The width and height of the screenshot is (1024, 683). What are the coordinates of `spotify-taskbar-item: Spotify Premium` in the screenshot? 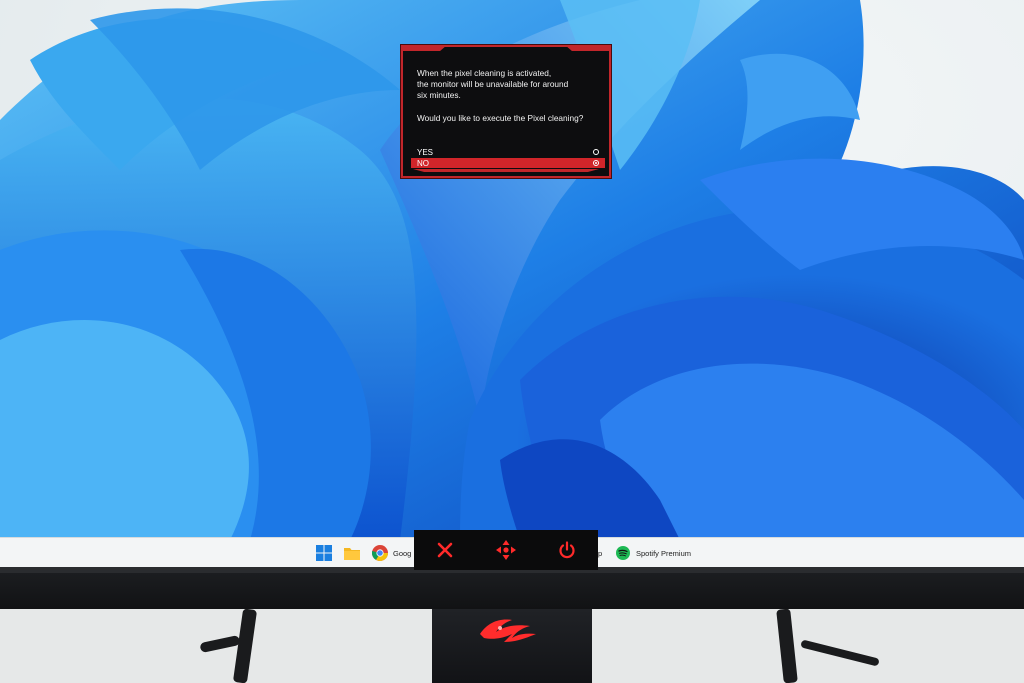 It's located at (653, 553).